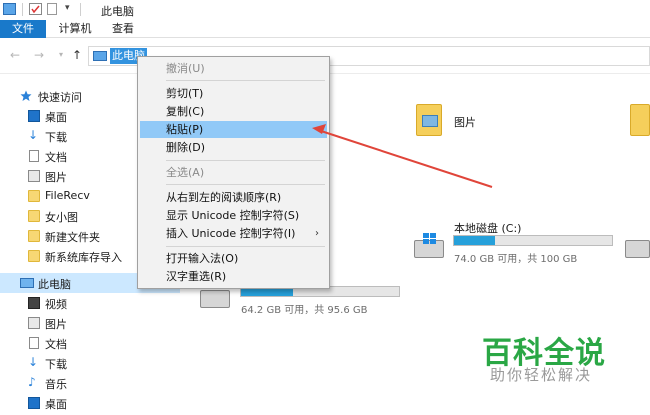 This screenshot has height=415, width=650. What do you see at coordinates (325, 10) in the screenshot?
I see `title-bar: ▾ 此电脑` at bounding box center [325, 10].